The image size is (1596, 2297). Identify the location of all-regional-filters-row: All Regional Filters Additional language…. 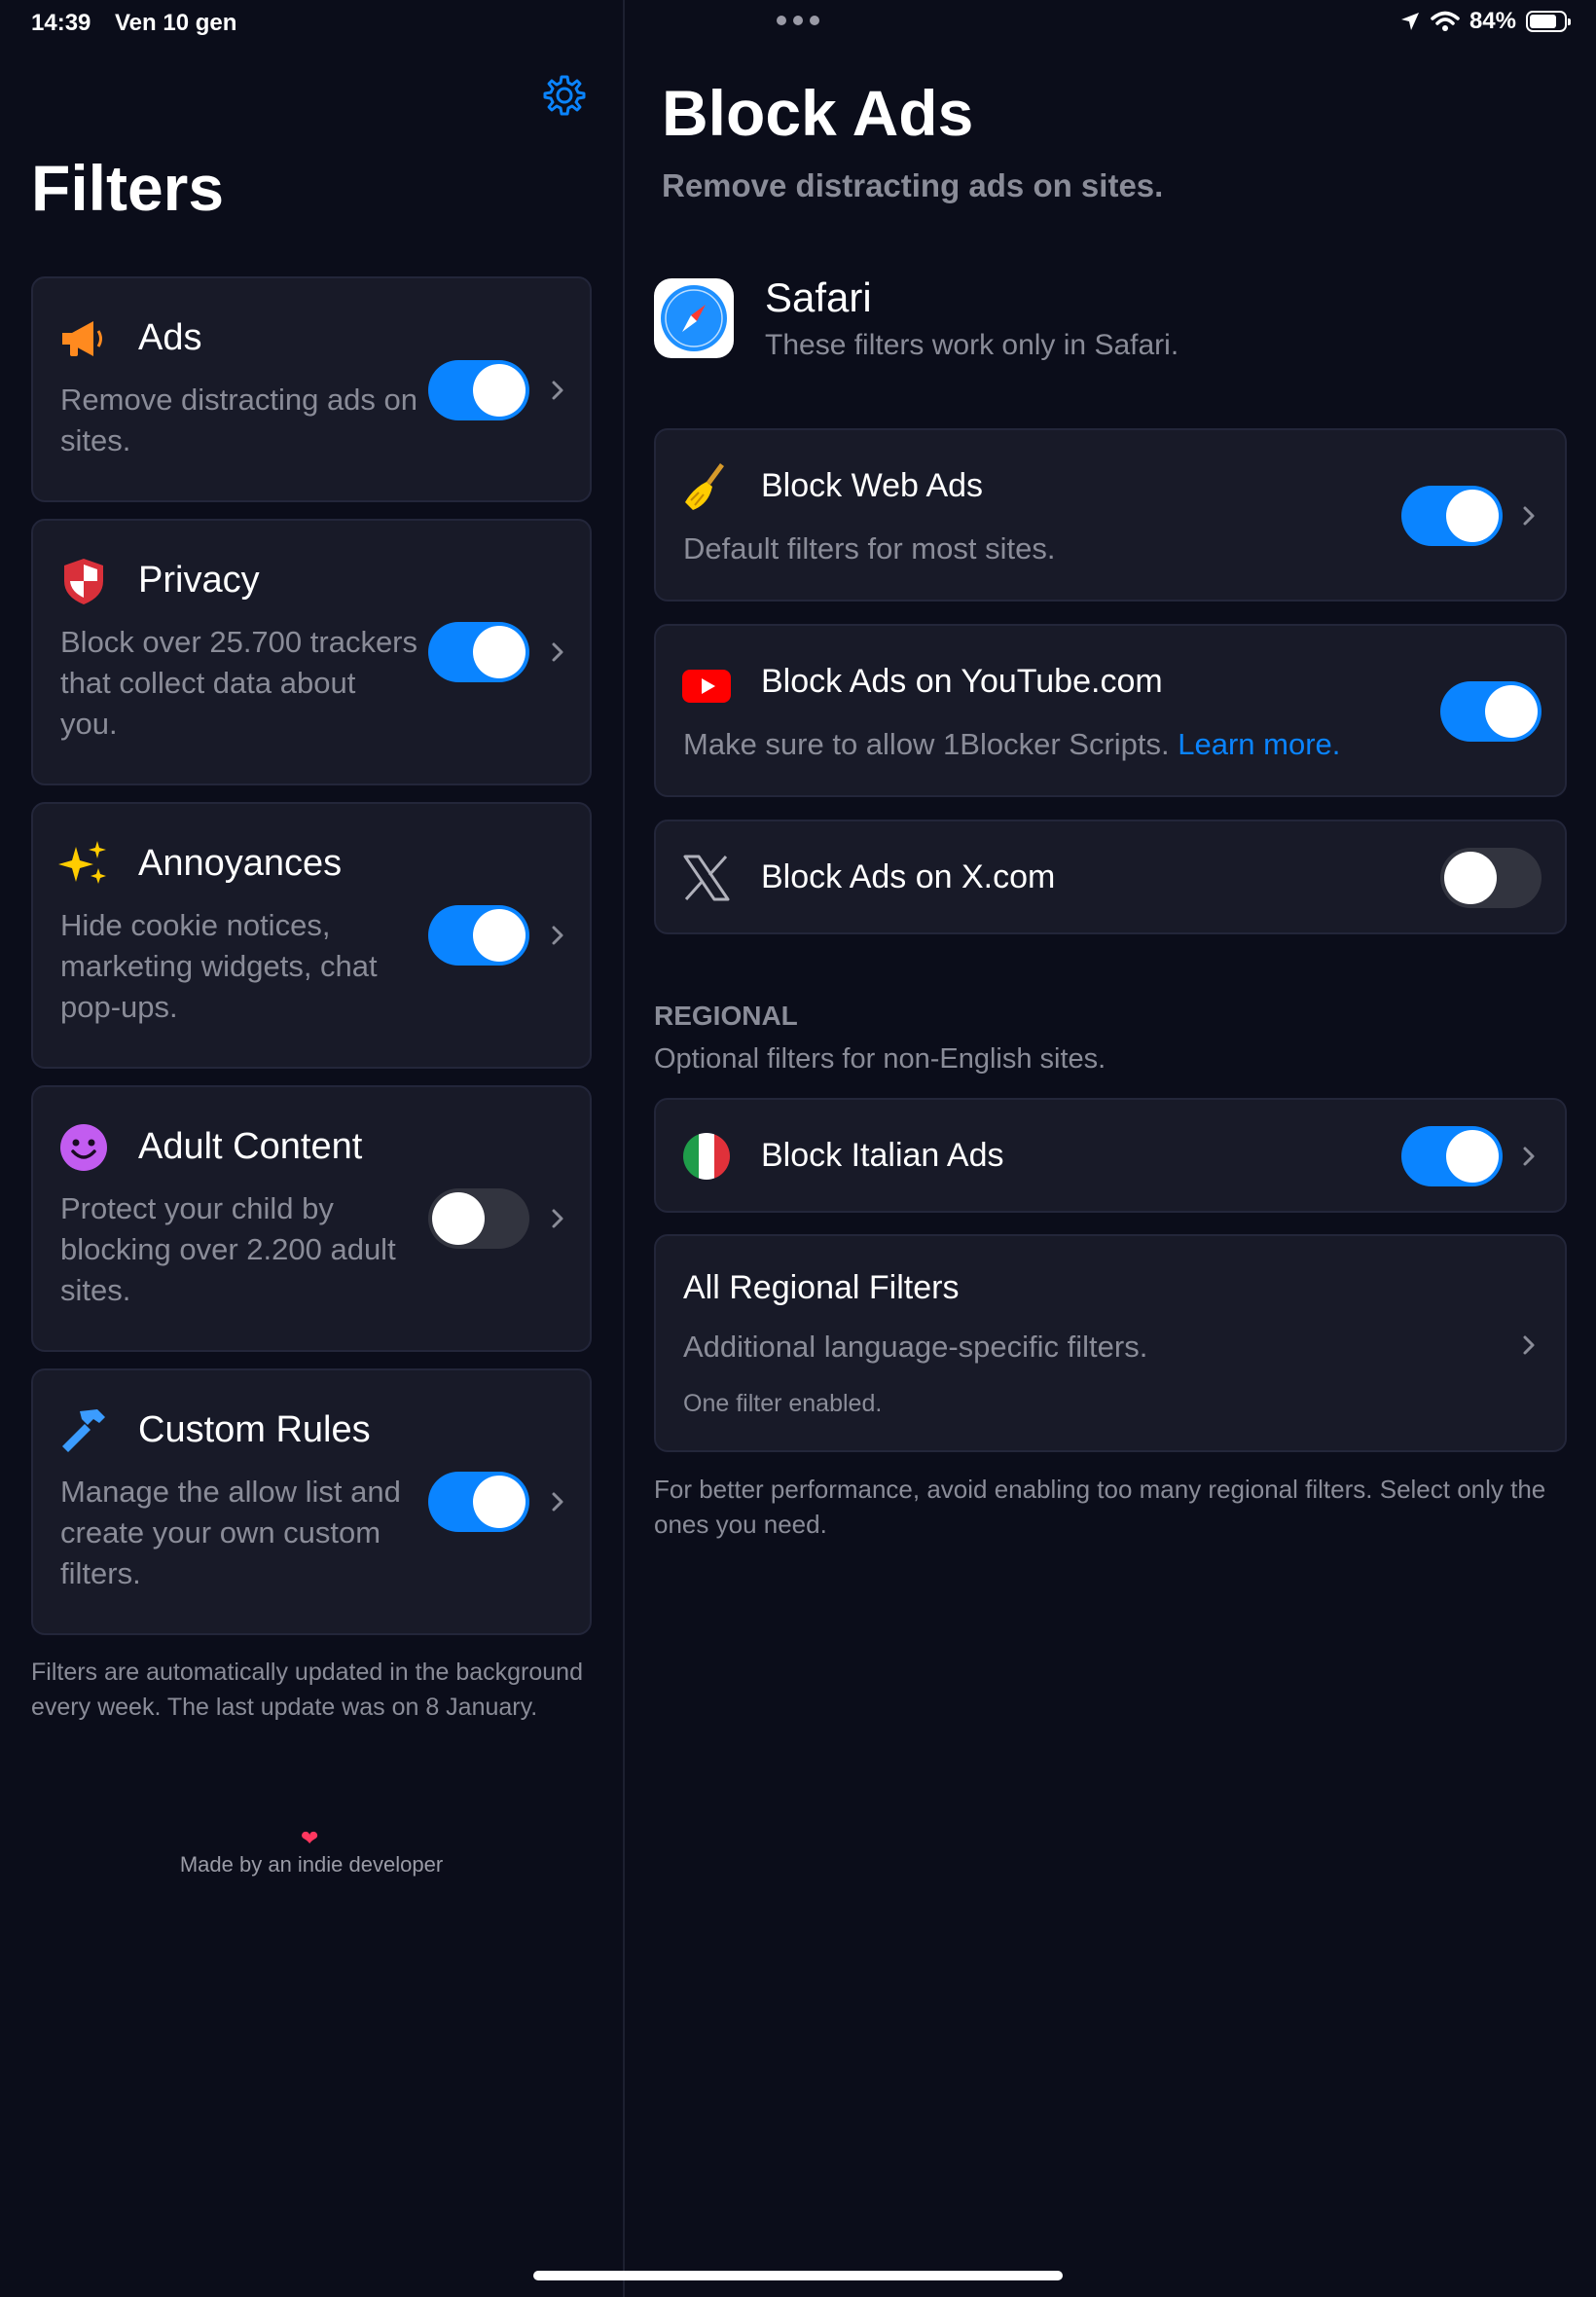
(1110, 1343).